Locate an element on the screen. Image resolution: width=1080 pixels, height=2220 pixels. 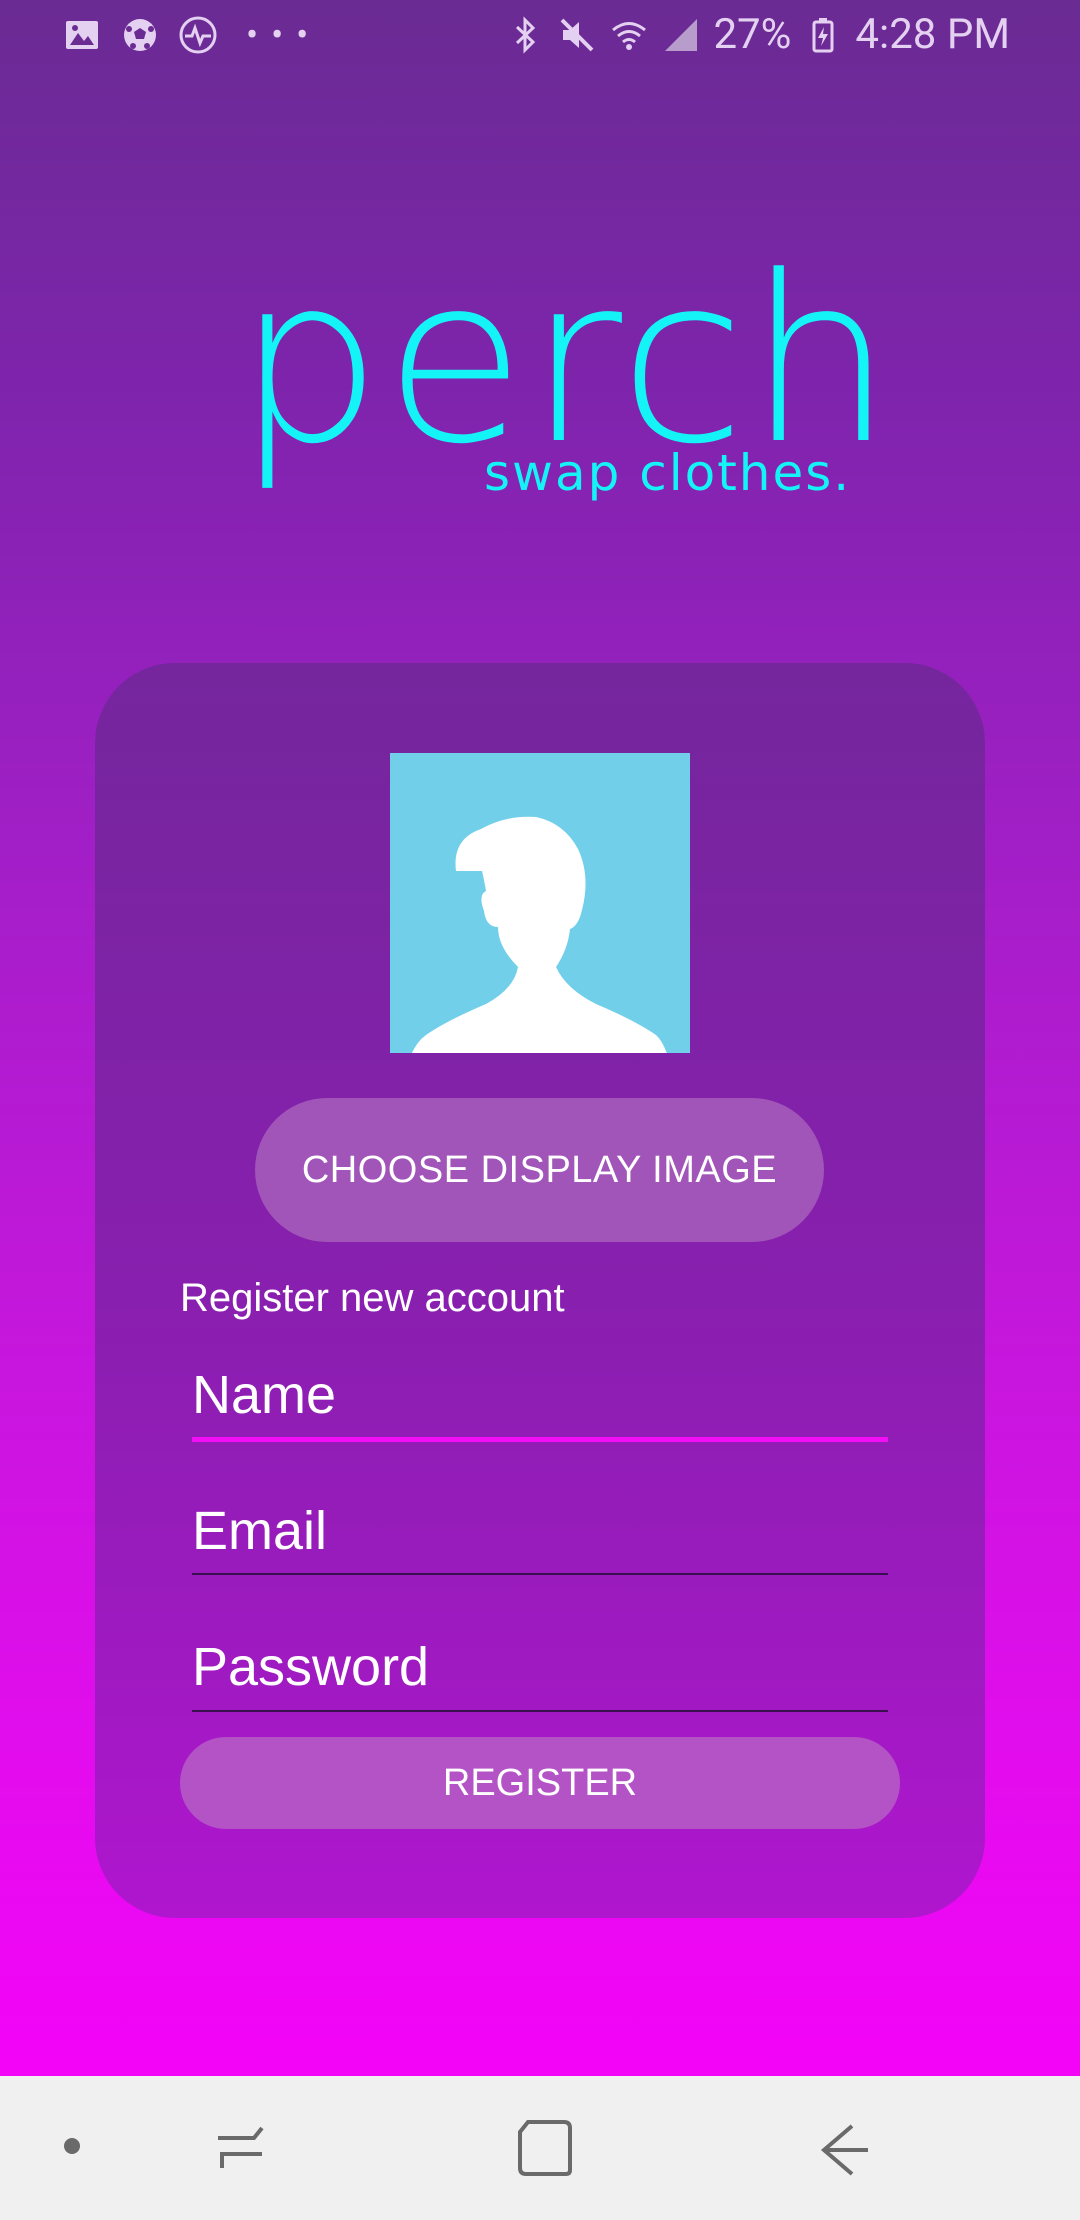
name-field-underline is located at coordinates (540, 1439).